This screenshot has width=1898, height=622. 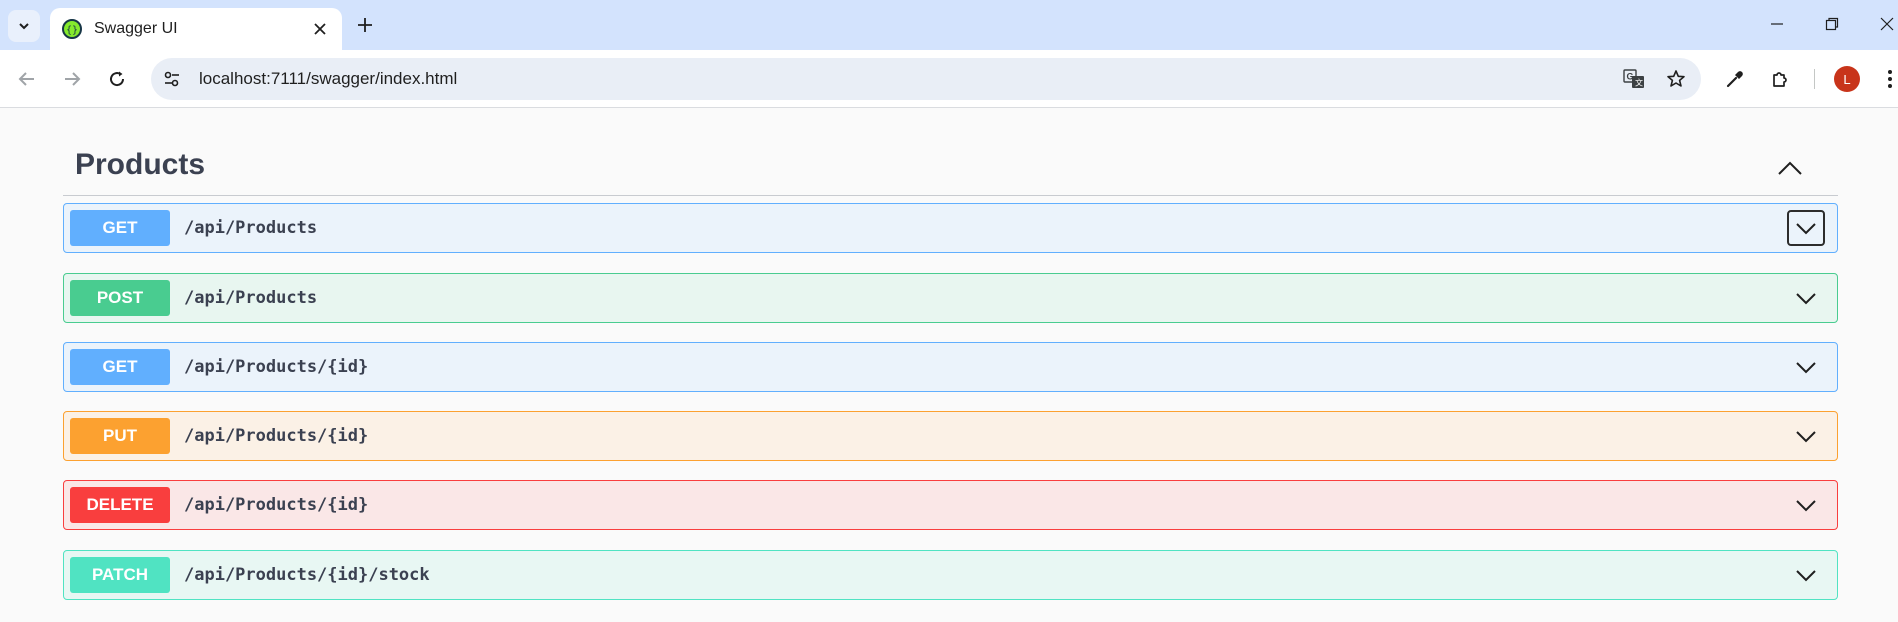 I want to click on browser-toolbar: localhost:7111/swagger/index.html G文, so click(x=949, y=79).